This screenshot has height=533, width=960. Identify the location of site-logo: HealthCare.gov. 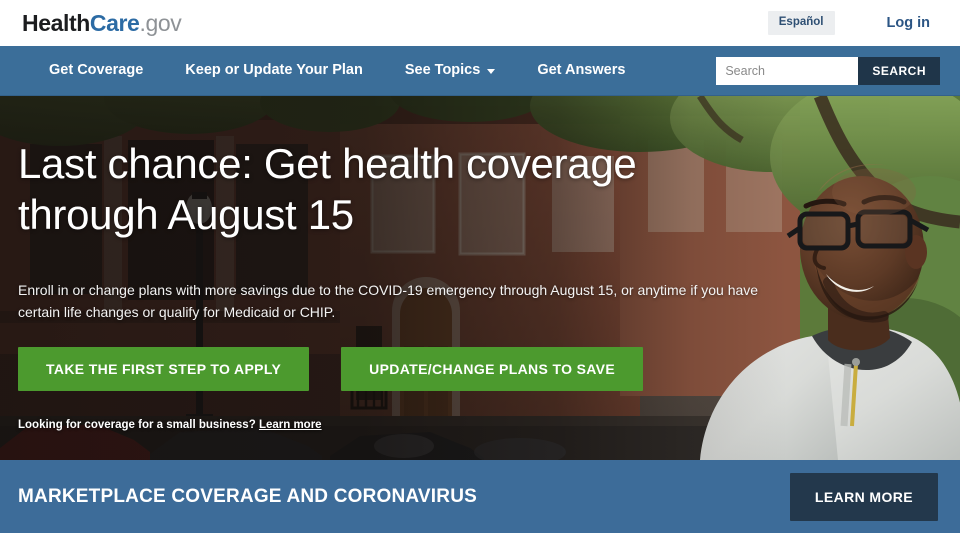
(102, 22).